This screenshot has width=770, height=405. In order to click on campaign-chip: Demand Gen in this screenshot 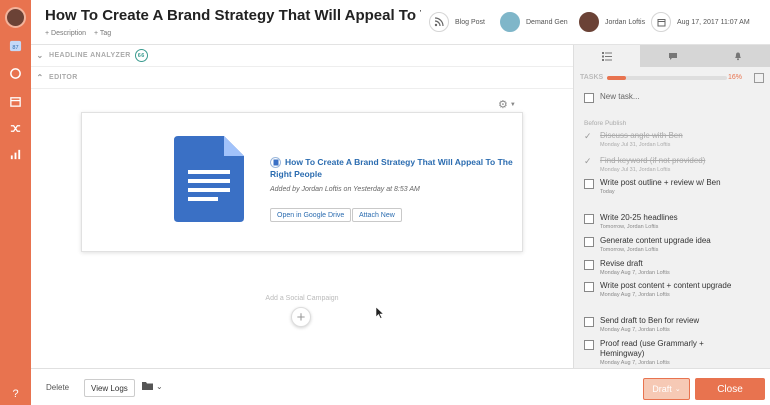, I will do `click(534, 22)`.